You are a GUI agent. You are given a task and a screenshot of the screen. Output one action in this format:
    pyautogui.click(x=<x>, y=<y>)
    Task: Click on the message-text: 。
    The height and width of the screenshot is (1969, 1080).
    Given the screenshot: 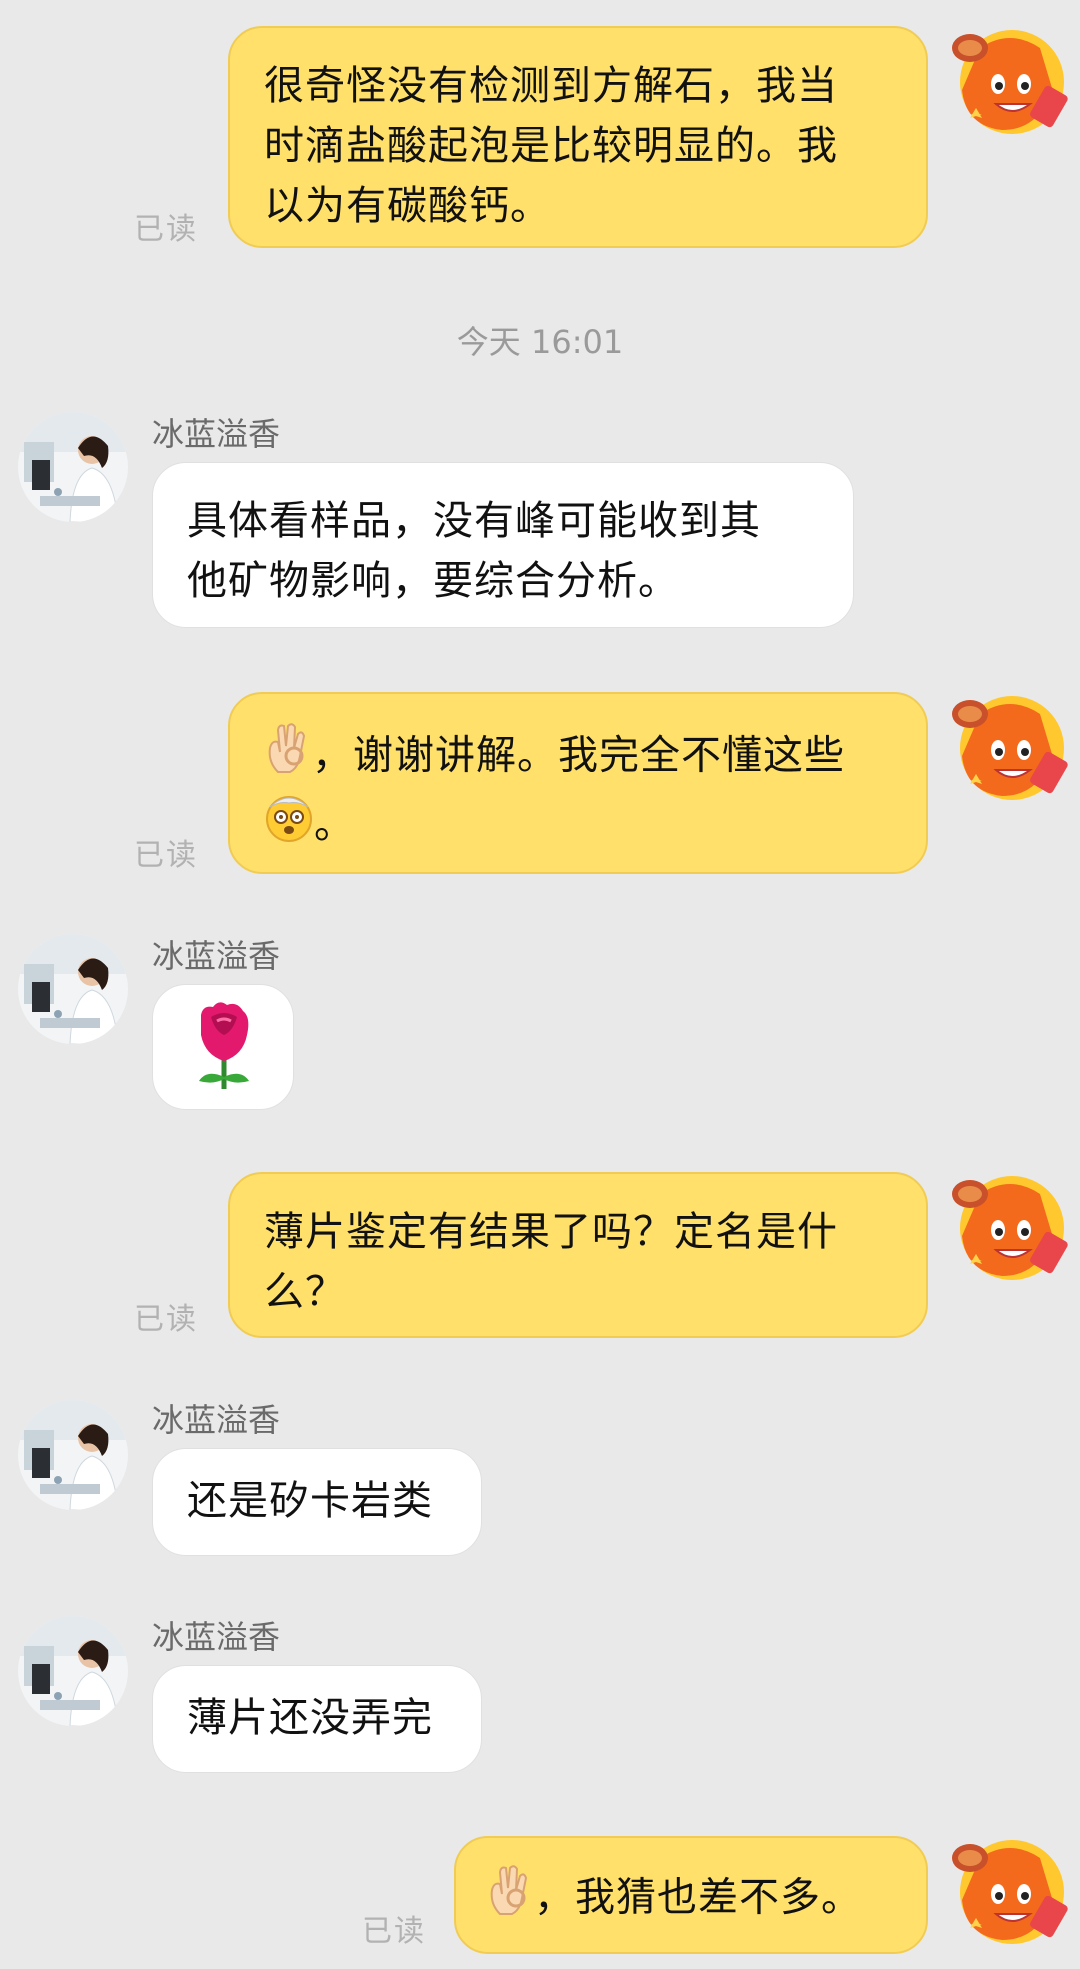 What is the action you would take?
    pyautogui.click(x=334, y=824)
    